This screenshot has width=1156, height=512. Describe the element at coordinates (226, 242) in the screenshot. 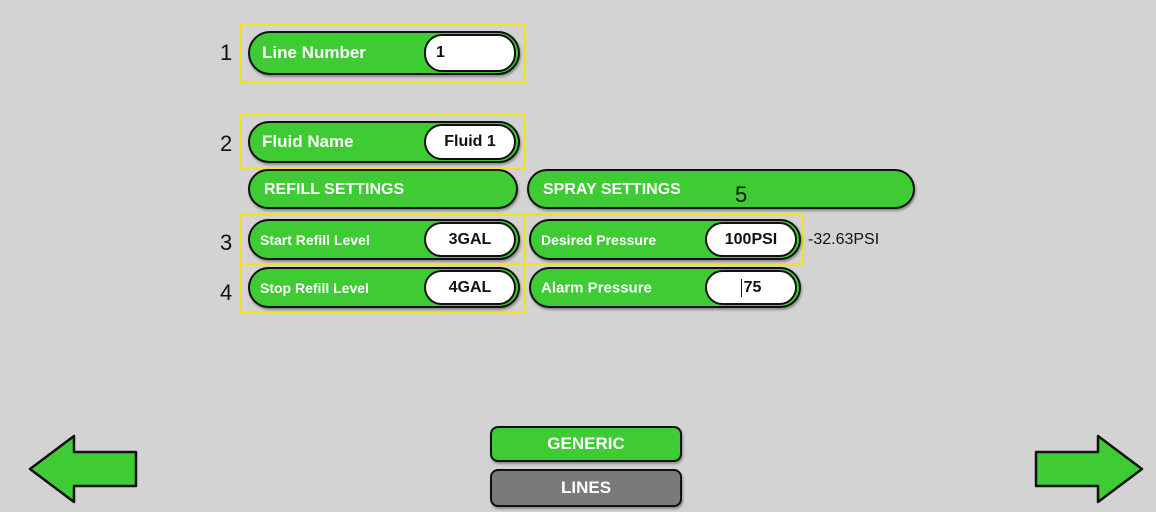

I see `marker-3: 3` at that location.